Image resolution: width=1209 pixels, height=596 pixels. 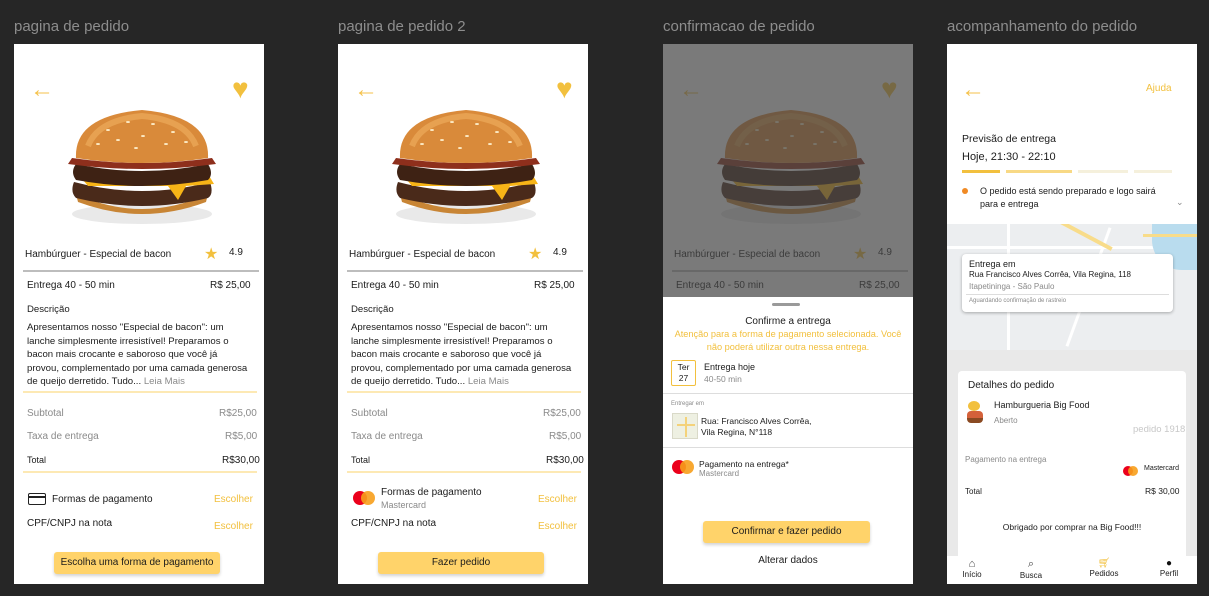 I want to click on date-badge: Ter 27, so click(x=683, y=373).